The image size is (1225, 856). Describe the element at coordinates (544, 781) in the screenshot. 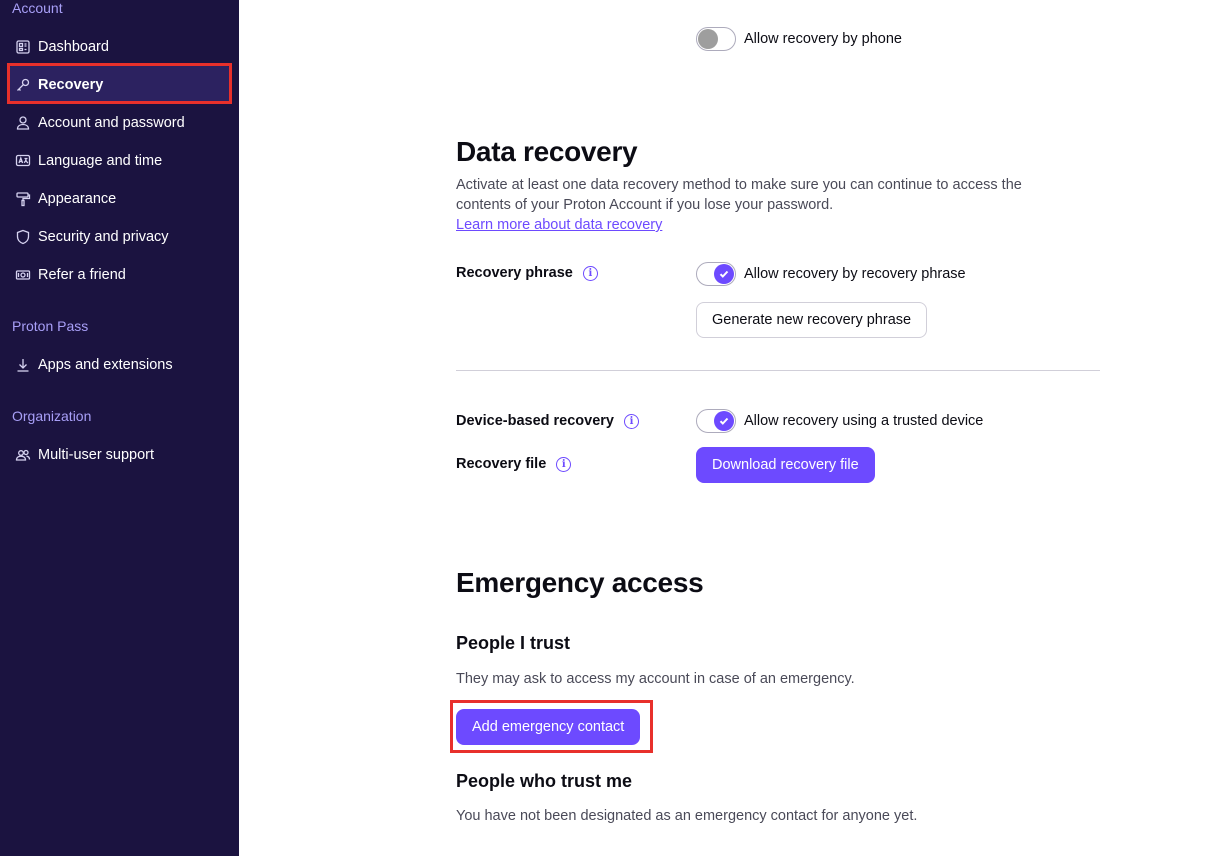

I see `people-who-trust-me-title: People who trust me` at that location.